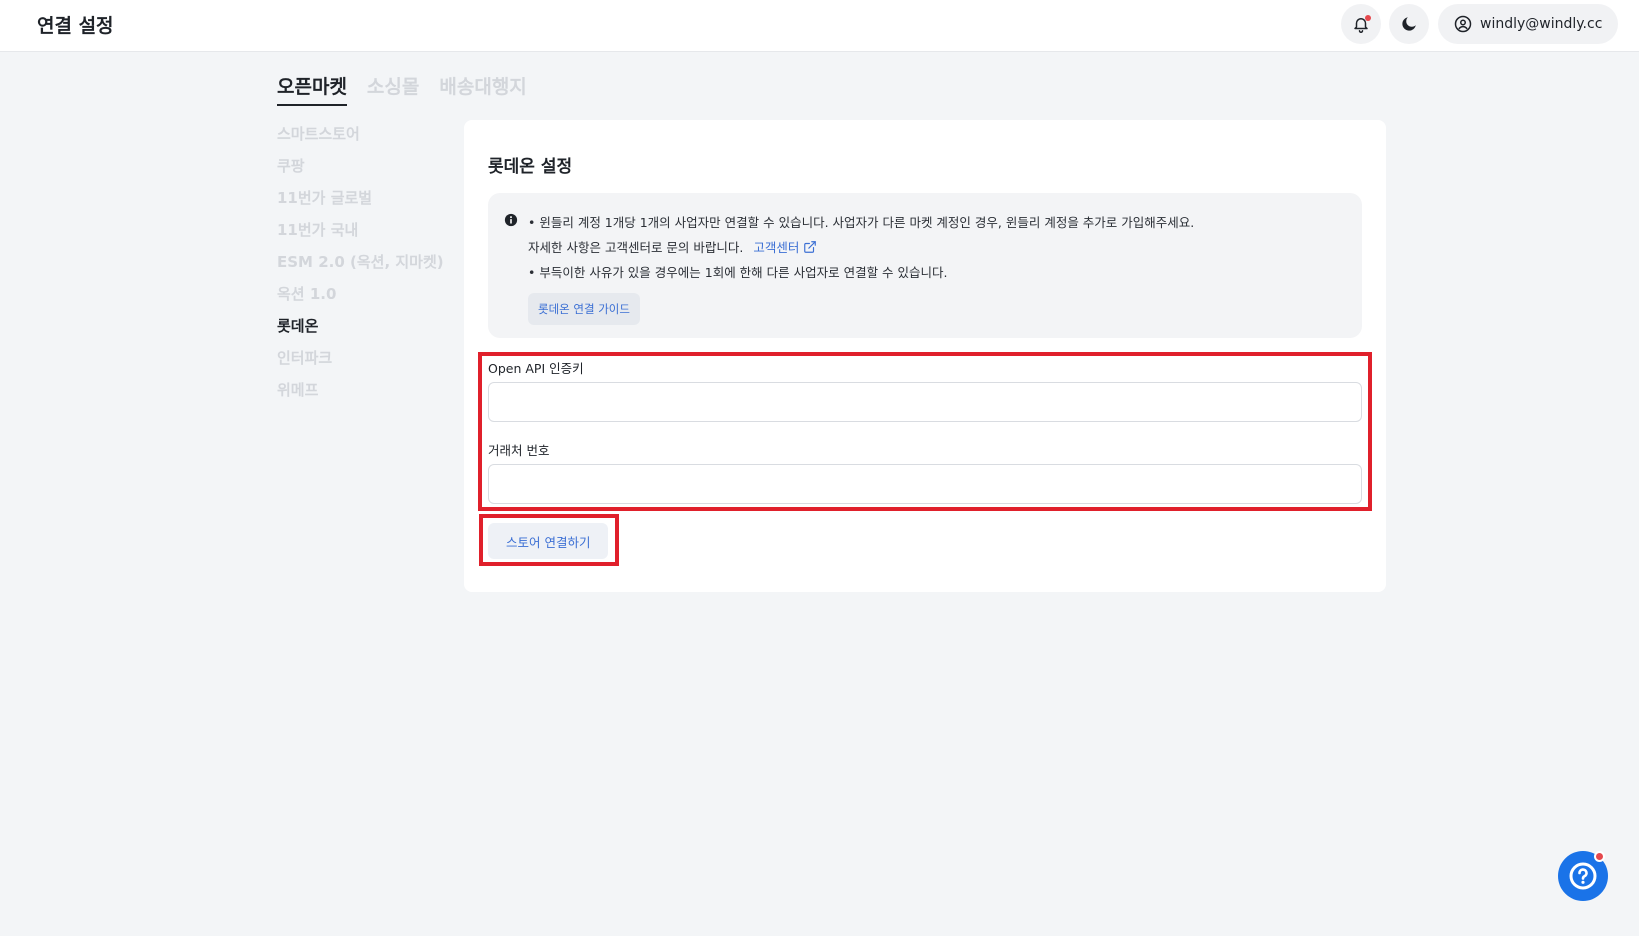 The image size is (1639, 936). I want to click on external-link-icon, so click(810, 246).